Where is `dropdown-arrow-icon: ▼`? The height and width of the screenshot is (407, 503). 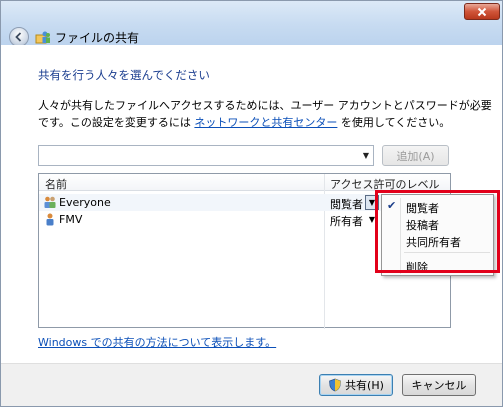
dropdown-arrow-icon: ▼ is located at coordinates (366, 155).